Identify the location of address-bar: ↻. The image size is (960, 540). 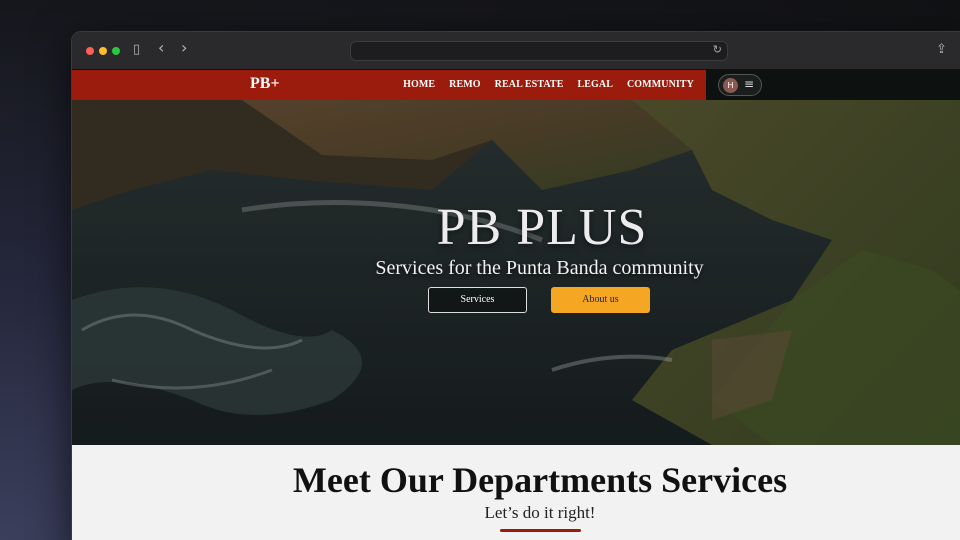
(539, 51).